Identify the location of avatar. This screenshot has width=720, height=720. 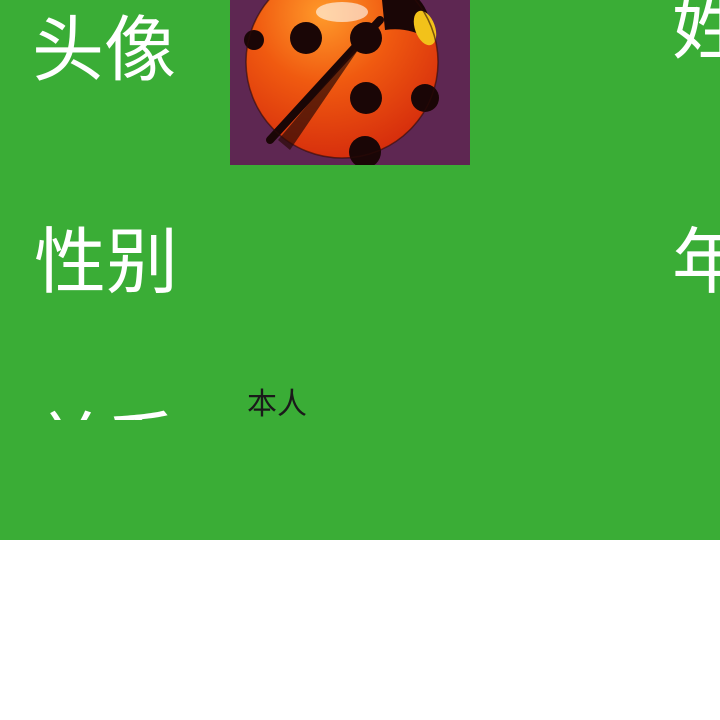
(350, 82).